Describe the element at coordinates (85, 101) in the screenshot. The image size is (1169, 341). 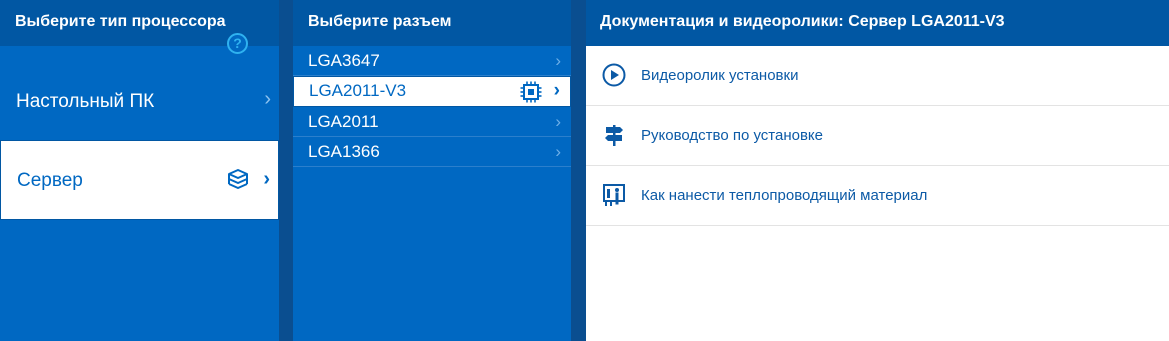
I see `processor-option-label: Настольный ПК` at that location.